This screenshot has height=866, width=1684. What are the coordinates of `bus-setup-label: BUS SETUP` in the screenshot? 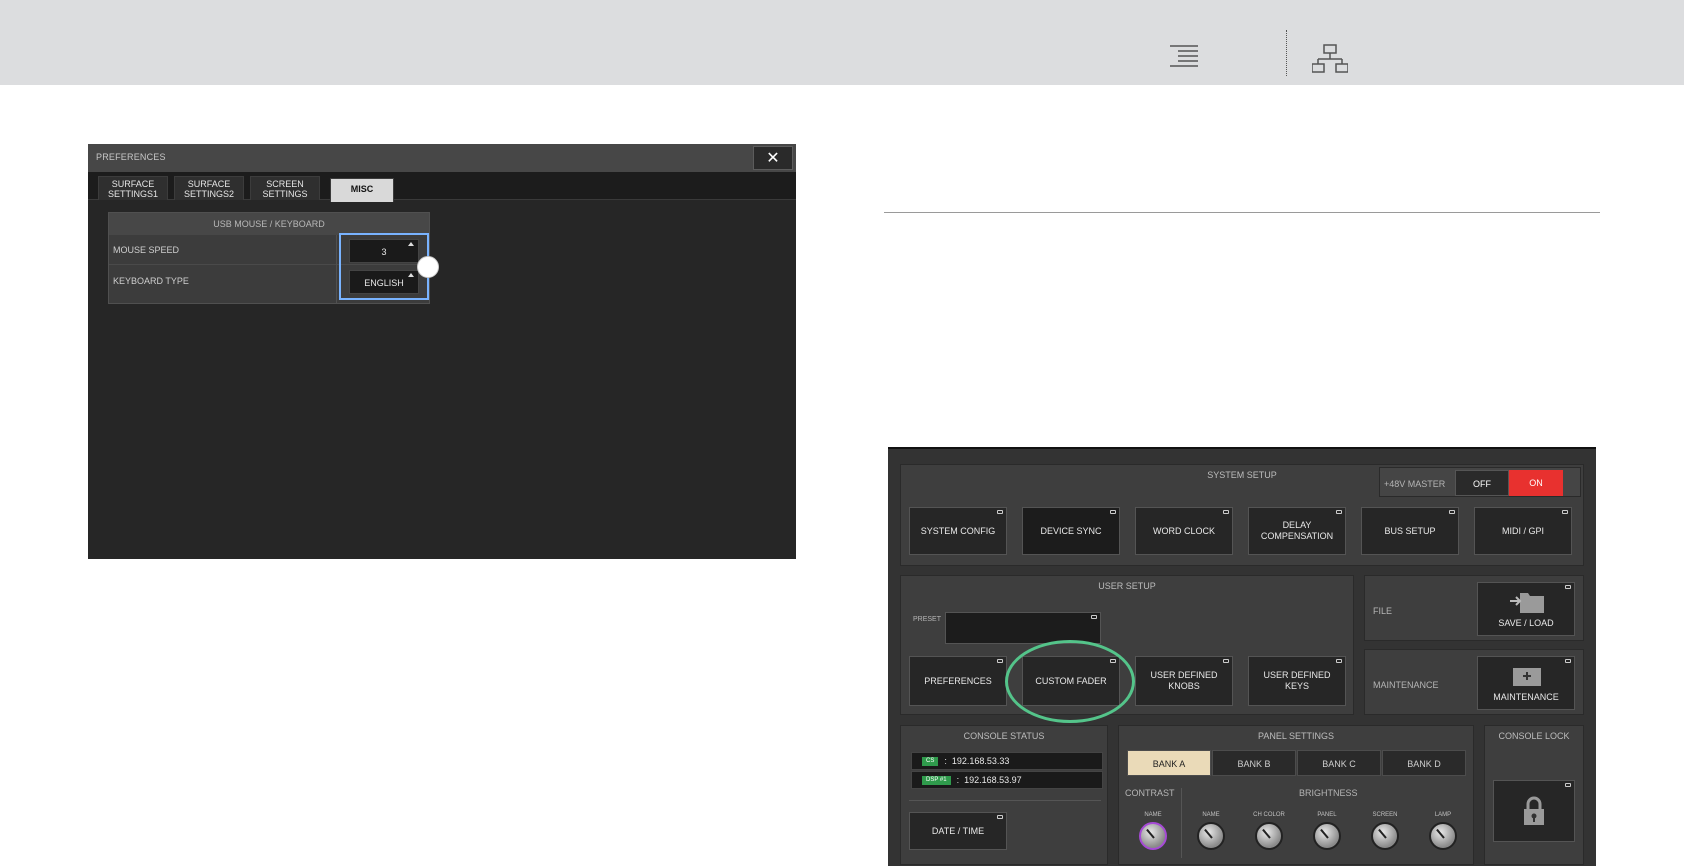 It's located at (1410, 530).